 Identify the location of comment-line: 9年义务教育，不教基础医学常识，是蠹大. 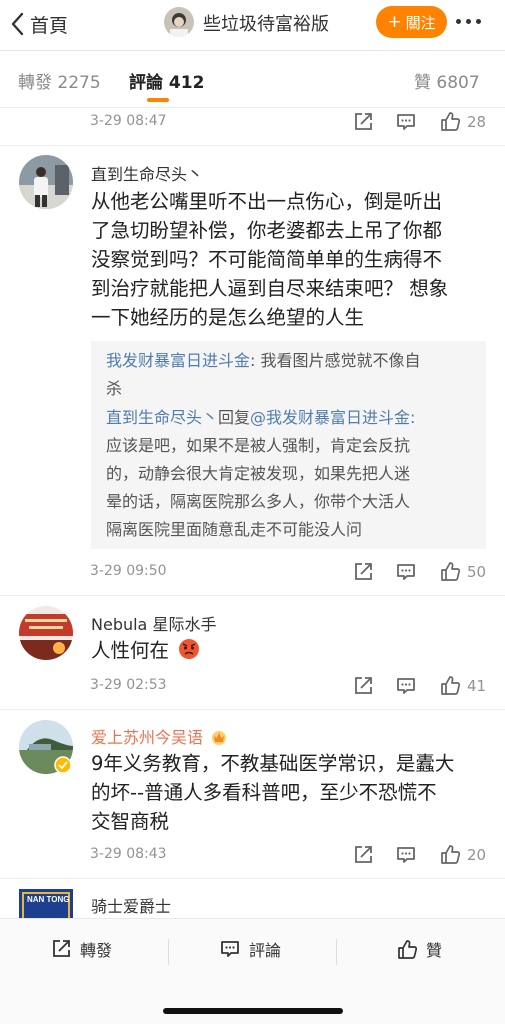
(273, 763).